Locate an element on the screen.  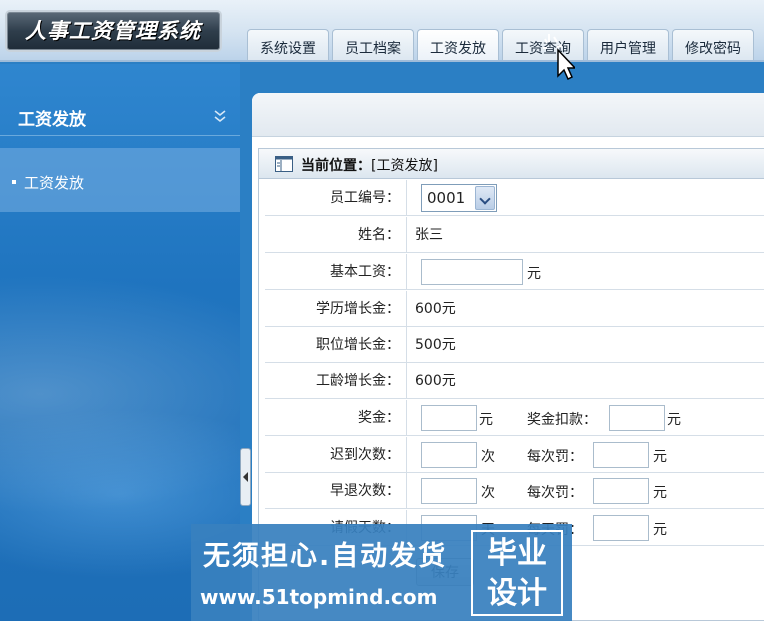
nav-tab-system-settings: 系统设置 is located at coordinates (288, 44).